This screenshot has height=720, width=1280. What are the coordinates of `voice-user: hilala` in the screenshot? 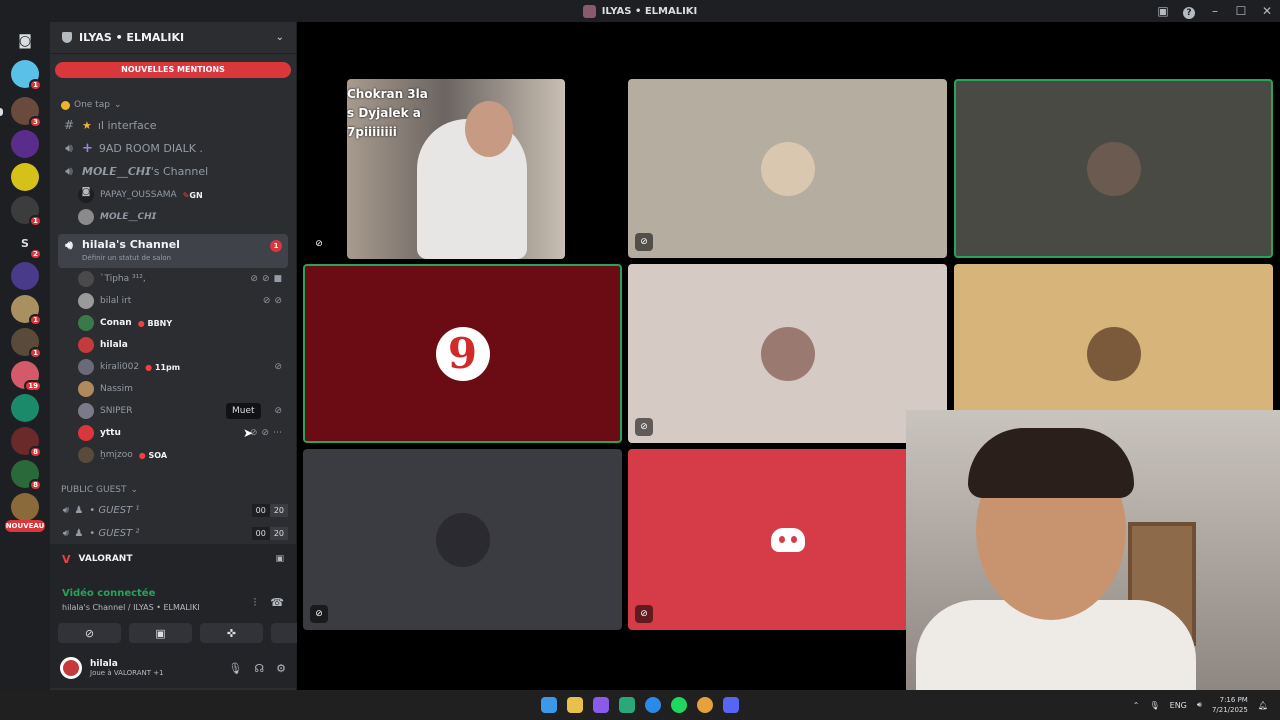 It's located at (183, 345).